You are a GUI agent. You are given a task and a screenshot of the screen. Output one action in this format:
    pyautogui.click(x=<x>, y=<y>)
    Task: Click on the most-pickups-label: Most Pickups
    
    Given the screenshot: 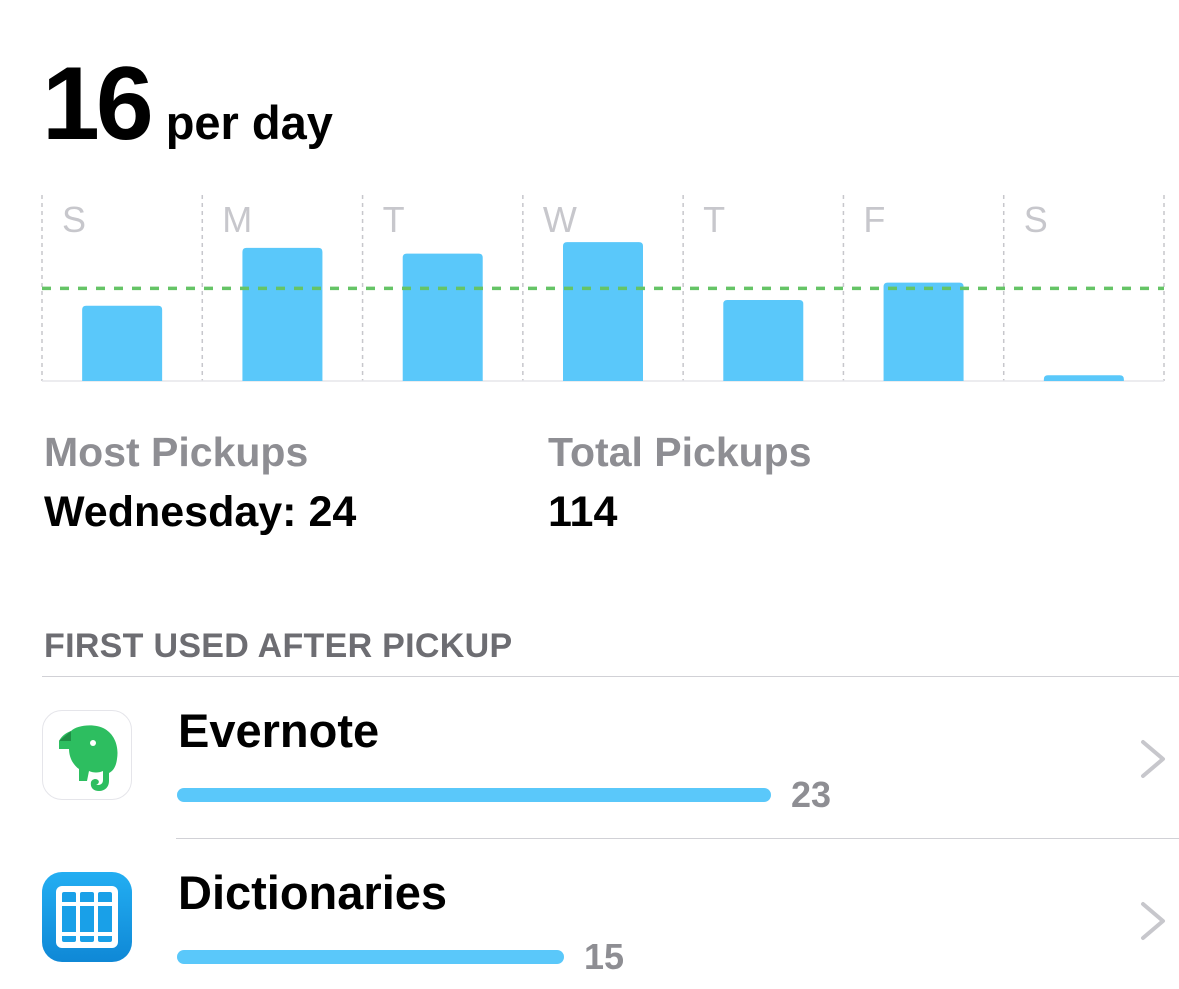 What is the action you would take?
    pyautogui.click(x=176, y=452)
    